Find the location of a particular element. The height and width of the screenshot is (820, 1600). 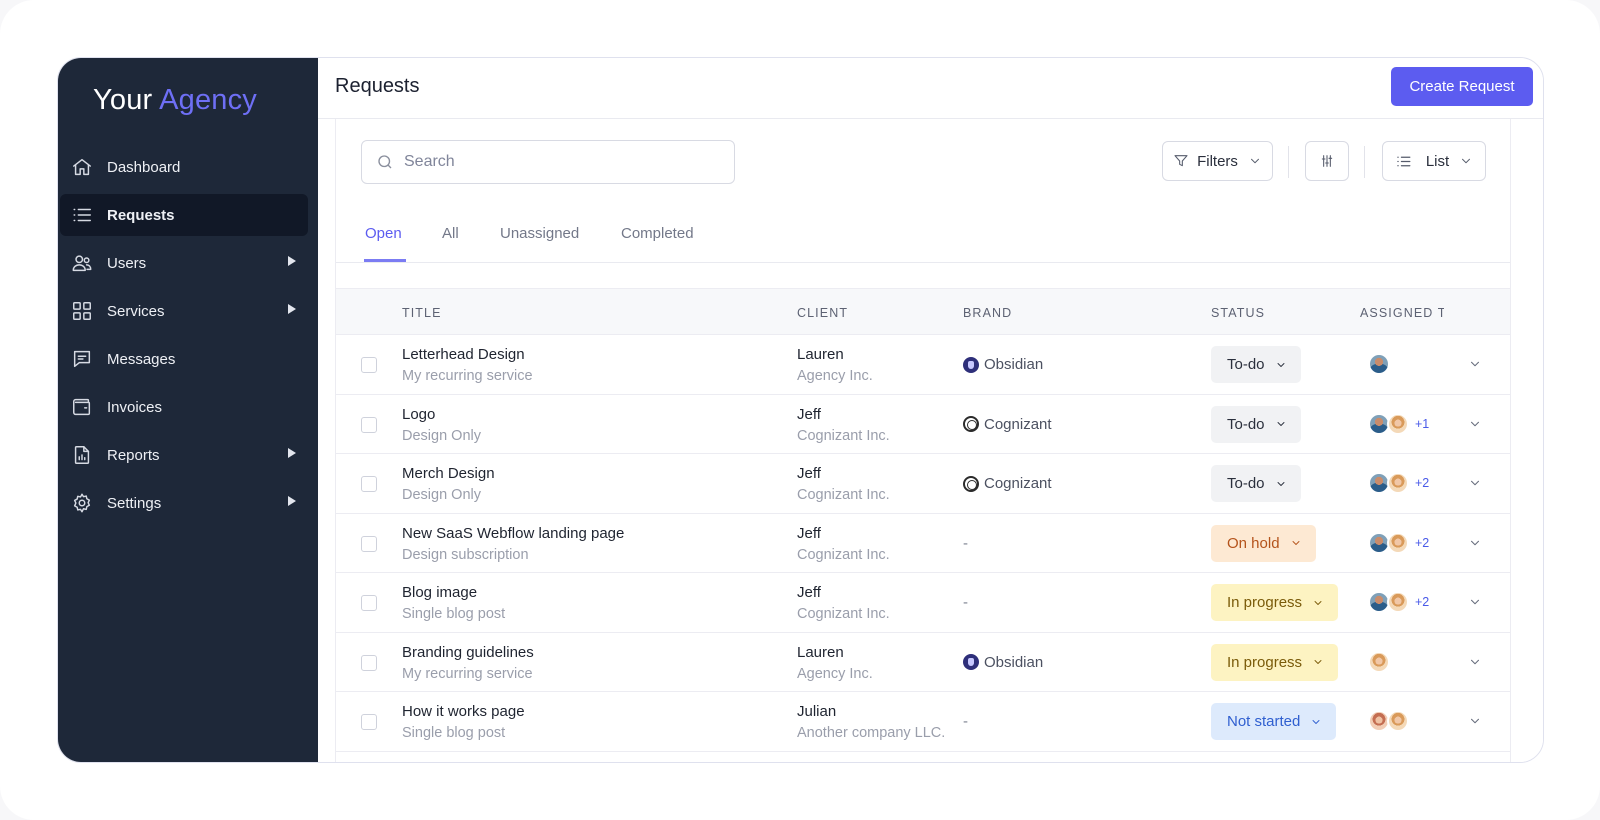

tab-open: Open is located at coordinates (385, 243).